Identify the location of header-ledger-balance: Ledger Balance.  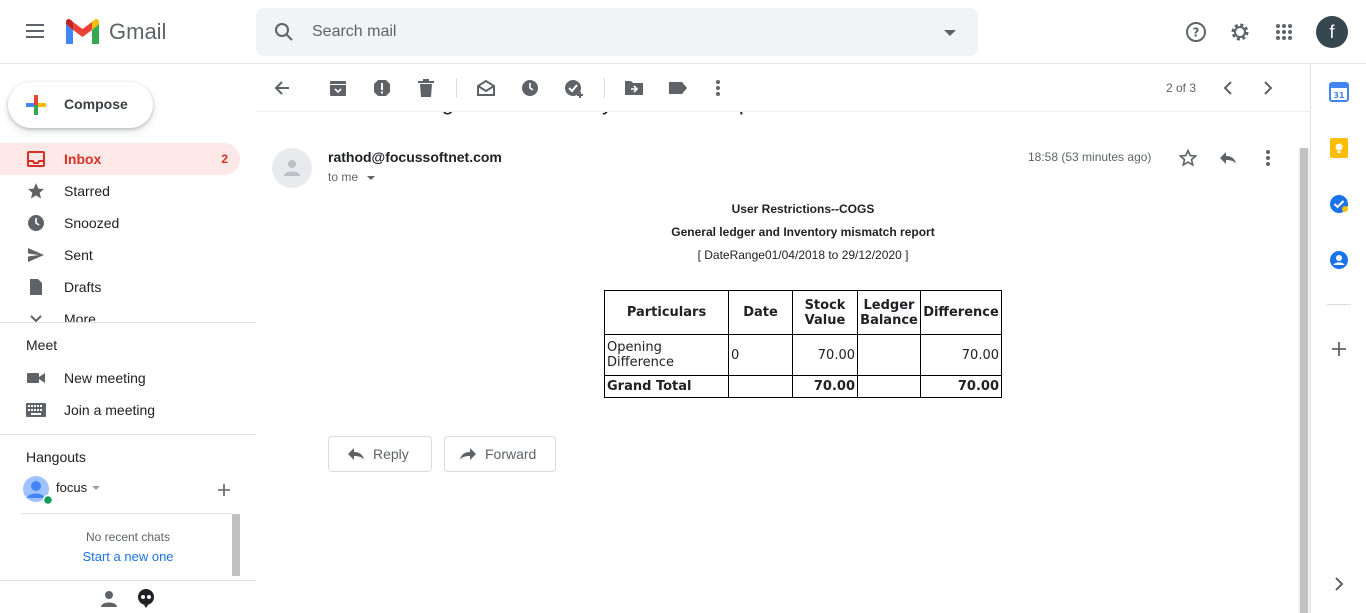
(889, 312).